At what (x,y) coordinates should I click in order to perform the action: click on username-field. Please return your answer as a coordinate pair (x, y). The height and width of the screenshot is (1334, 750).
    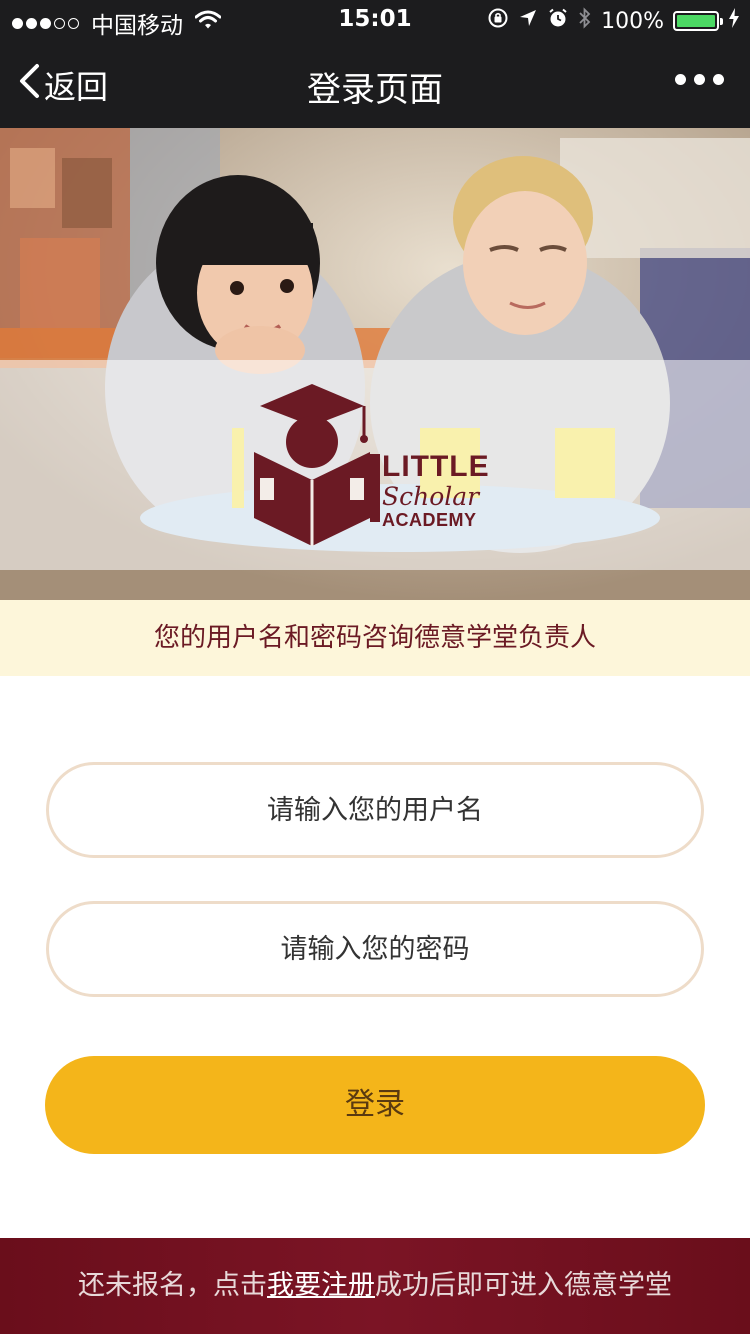
    Looking at the image, I should click on (375, 810).